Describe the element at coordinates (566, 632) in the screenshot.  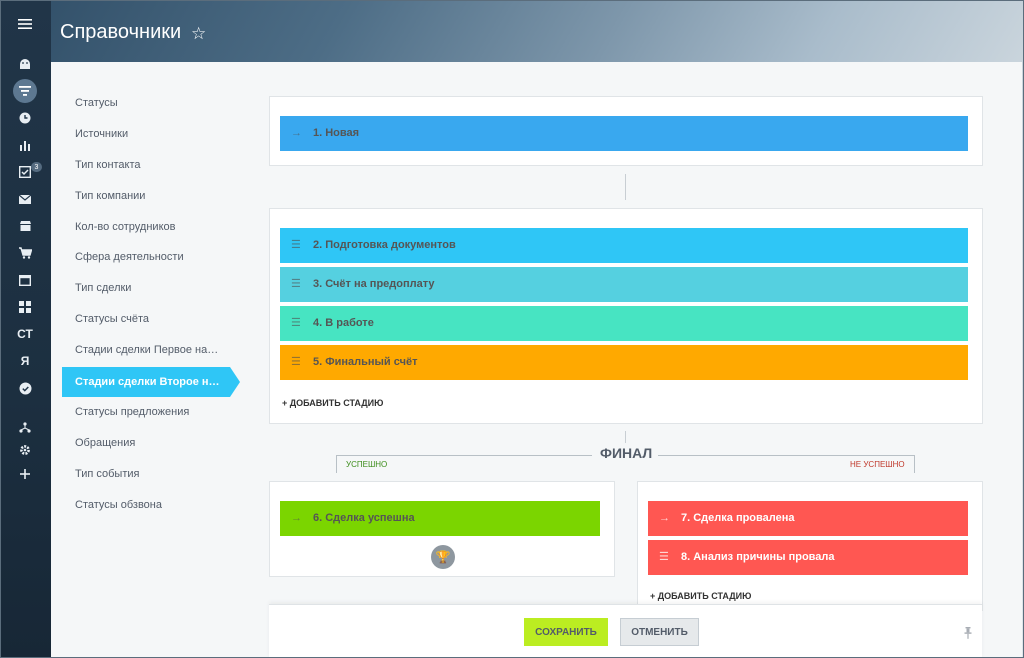
I see `save-button: СОХРАНИТЬ` at that location.